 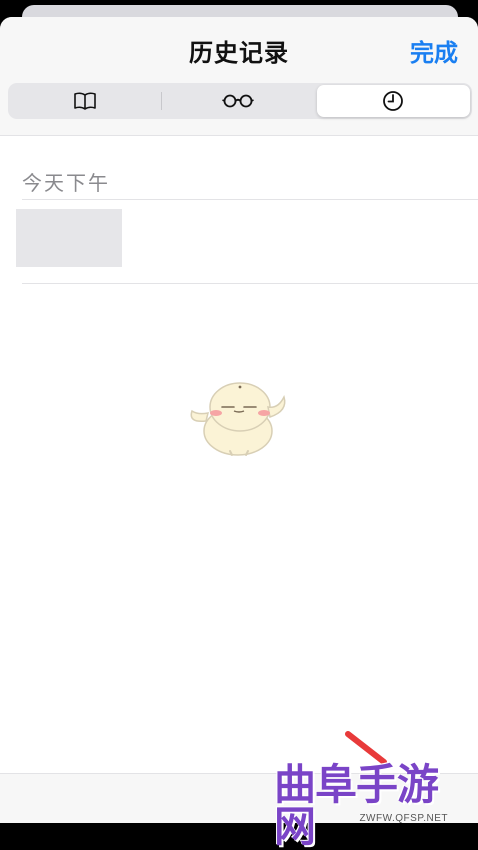 I want to click on done-button: 完成, so click(x=434, y=50).